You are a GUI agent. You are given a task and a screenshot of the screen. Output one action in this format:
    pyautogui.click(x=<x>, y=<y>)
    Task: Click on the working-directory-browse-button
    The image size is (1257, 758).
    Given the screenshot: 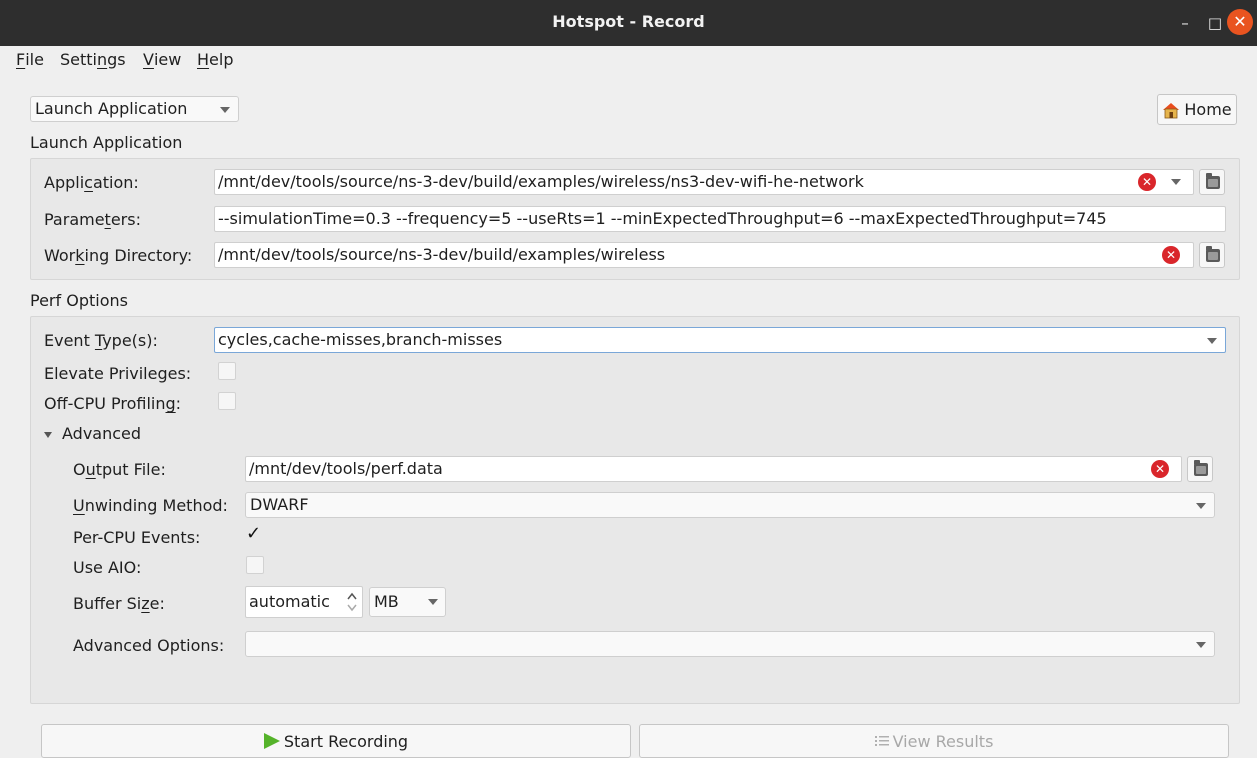 What is the action you would take?
    pyautogui.click(x=1212, y=255)
    